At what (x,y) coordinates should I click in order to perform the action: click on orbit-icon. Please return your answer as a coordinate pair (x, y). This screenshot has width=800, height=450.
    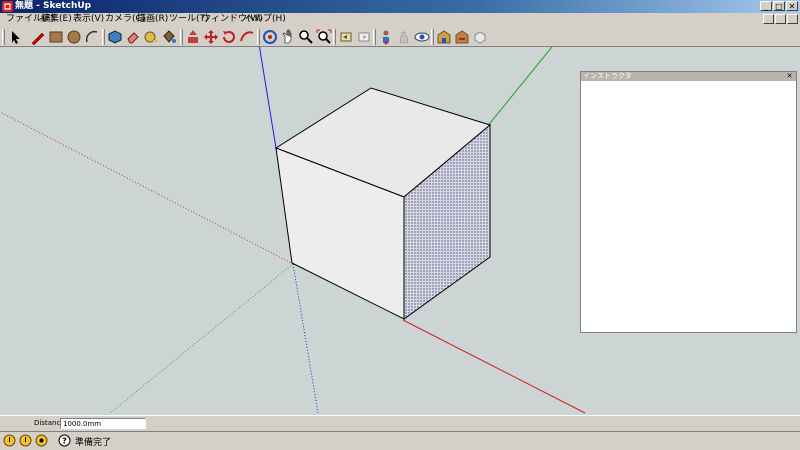
    Looking at the image, I should click on (270, 37).